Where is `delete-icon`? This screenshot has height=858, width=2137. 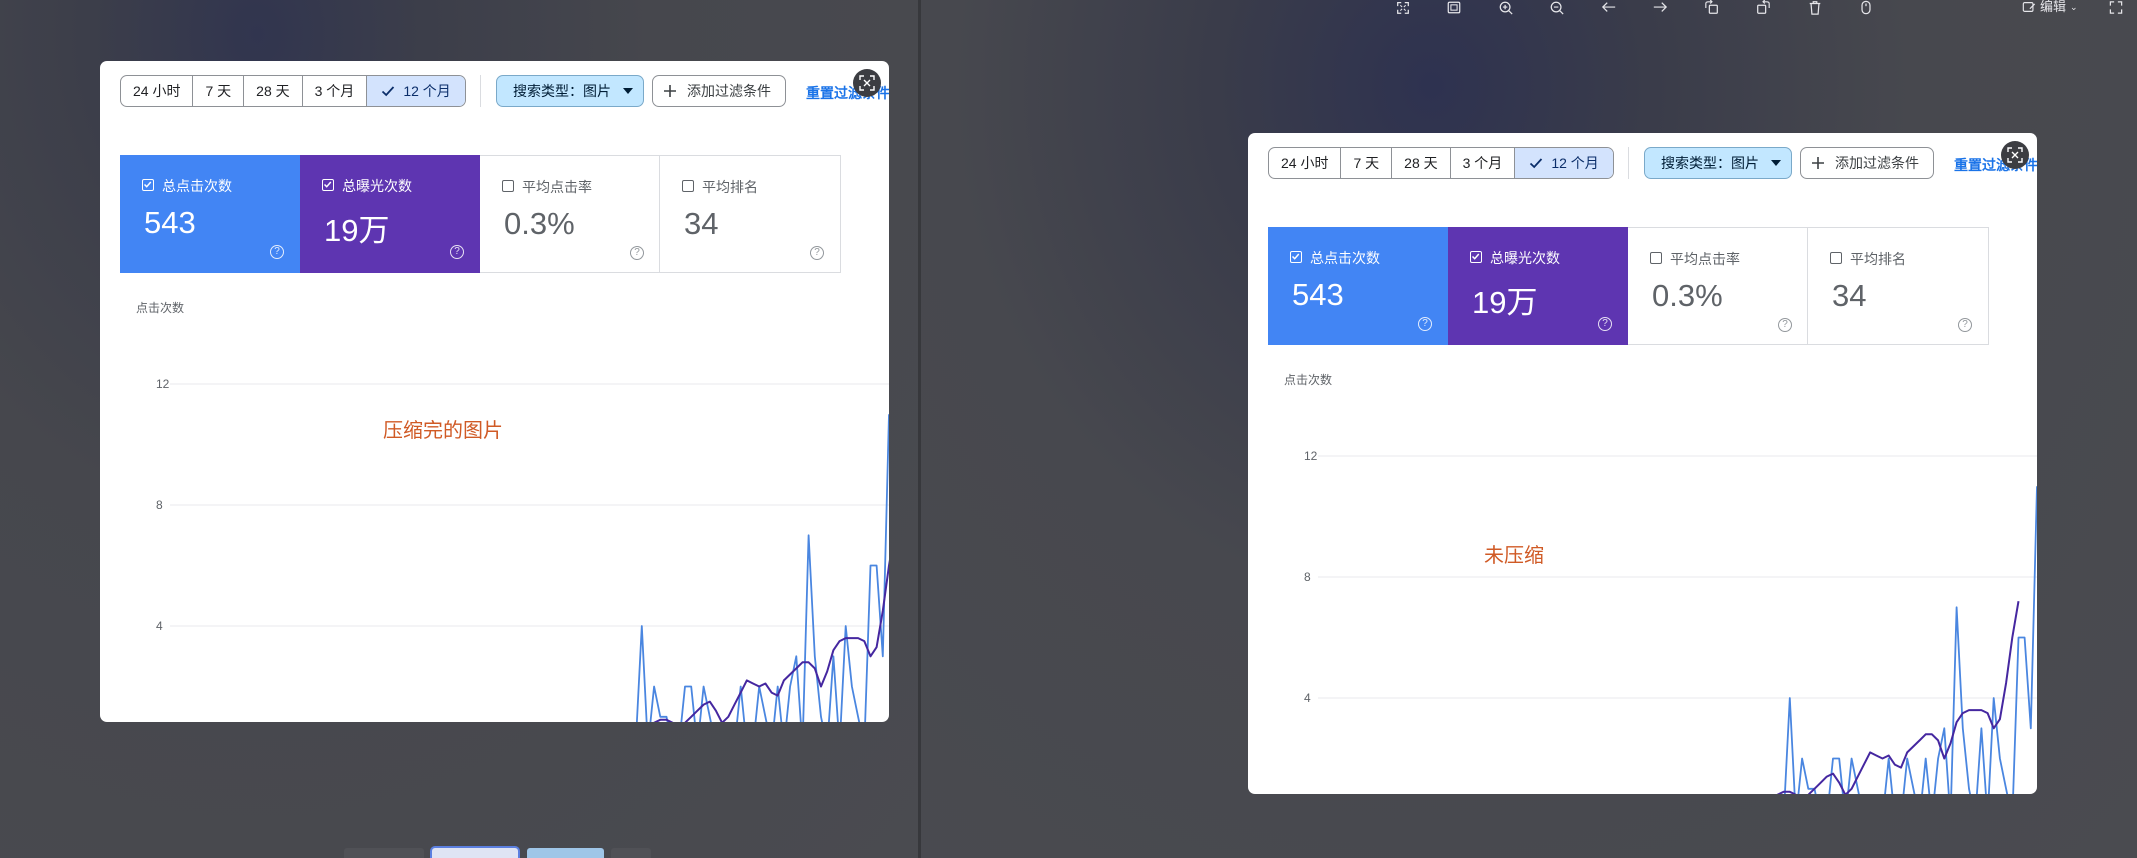
delete-icon is located at coordinates (1815, 8).